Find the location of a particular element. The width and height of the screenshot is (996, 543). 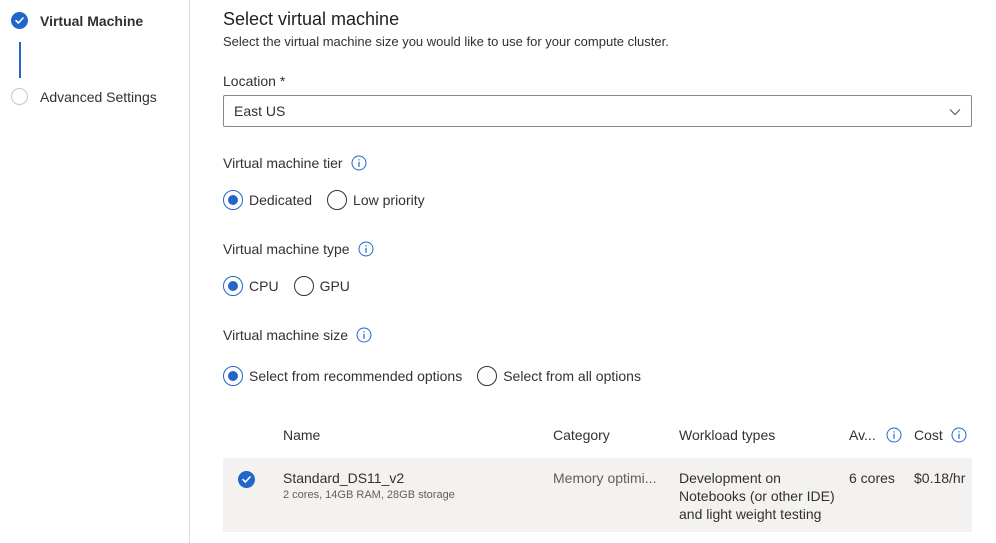

step-label: Virtual Machine is located at coordinates (92, 20).